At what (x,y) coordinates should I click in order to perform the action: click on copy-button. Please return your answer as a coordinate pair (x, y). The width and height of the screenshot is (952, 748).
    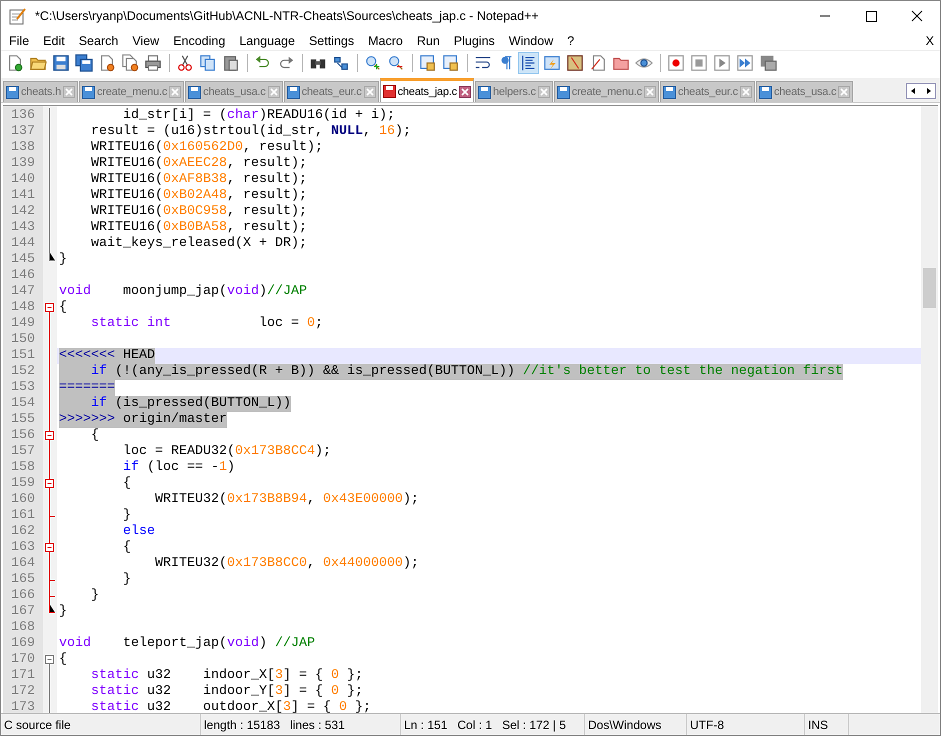
    Looking at the image, I should click on (207, 63).